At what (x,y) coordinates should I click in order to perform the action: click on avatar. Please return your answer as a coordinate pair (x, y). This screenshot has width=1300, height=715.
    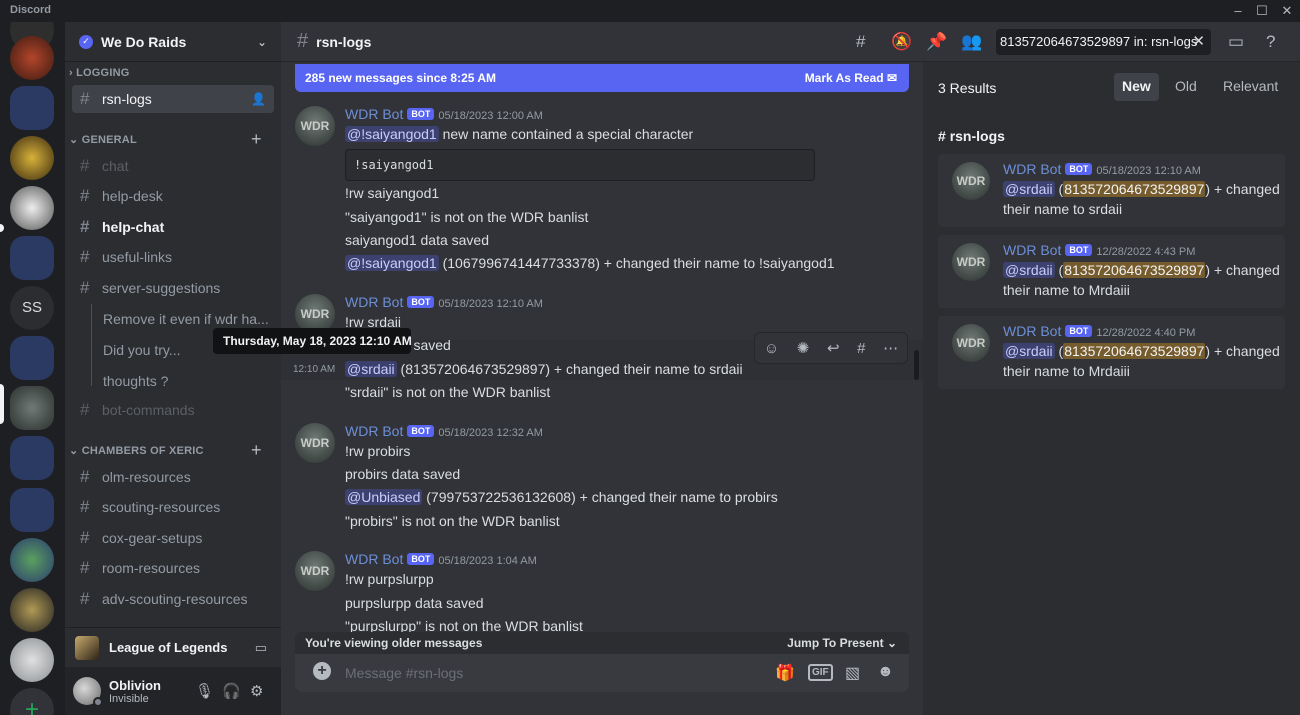
    Looking at the image, I should click on (88, 692).